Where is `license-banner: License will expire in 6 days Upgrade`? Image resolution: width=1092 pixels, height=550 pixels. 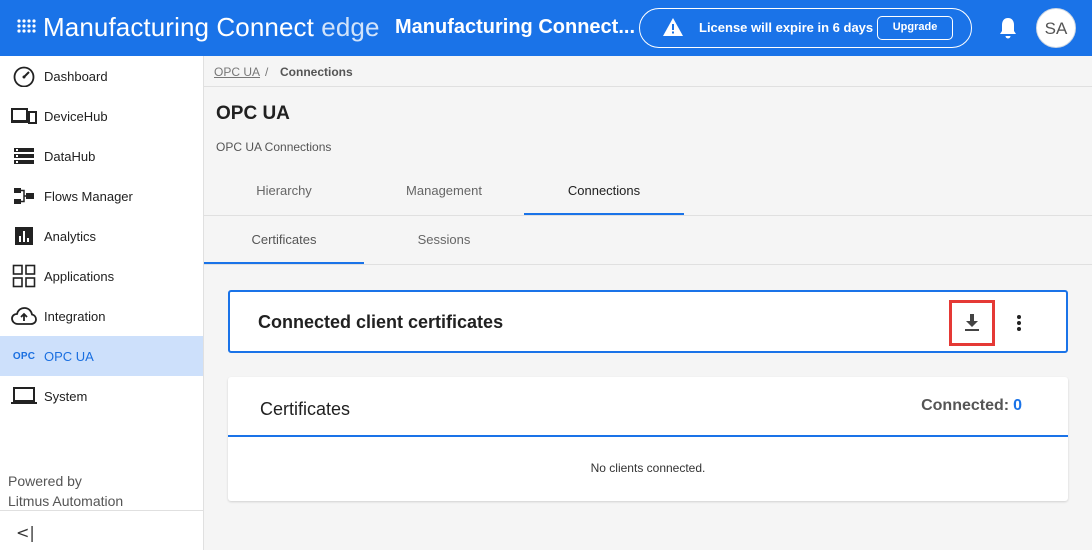 license-banner: License will expire in 6 days Upgrade is located at coordinates (805, 28).